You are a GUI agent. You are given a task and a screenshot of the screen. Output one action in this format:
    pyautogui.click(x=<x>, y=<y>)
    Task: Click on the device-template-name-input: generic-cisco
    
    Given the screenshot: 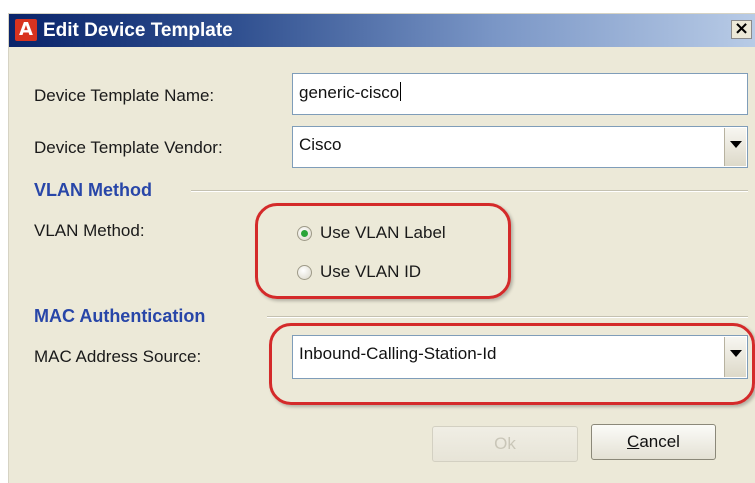 What is the action you would take?
    pyautogui.click(x=520, y=94)
    